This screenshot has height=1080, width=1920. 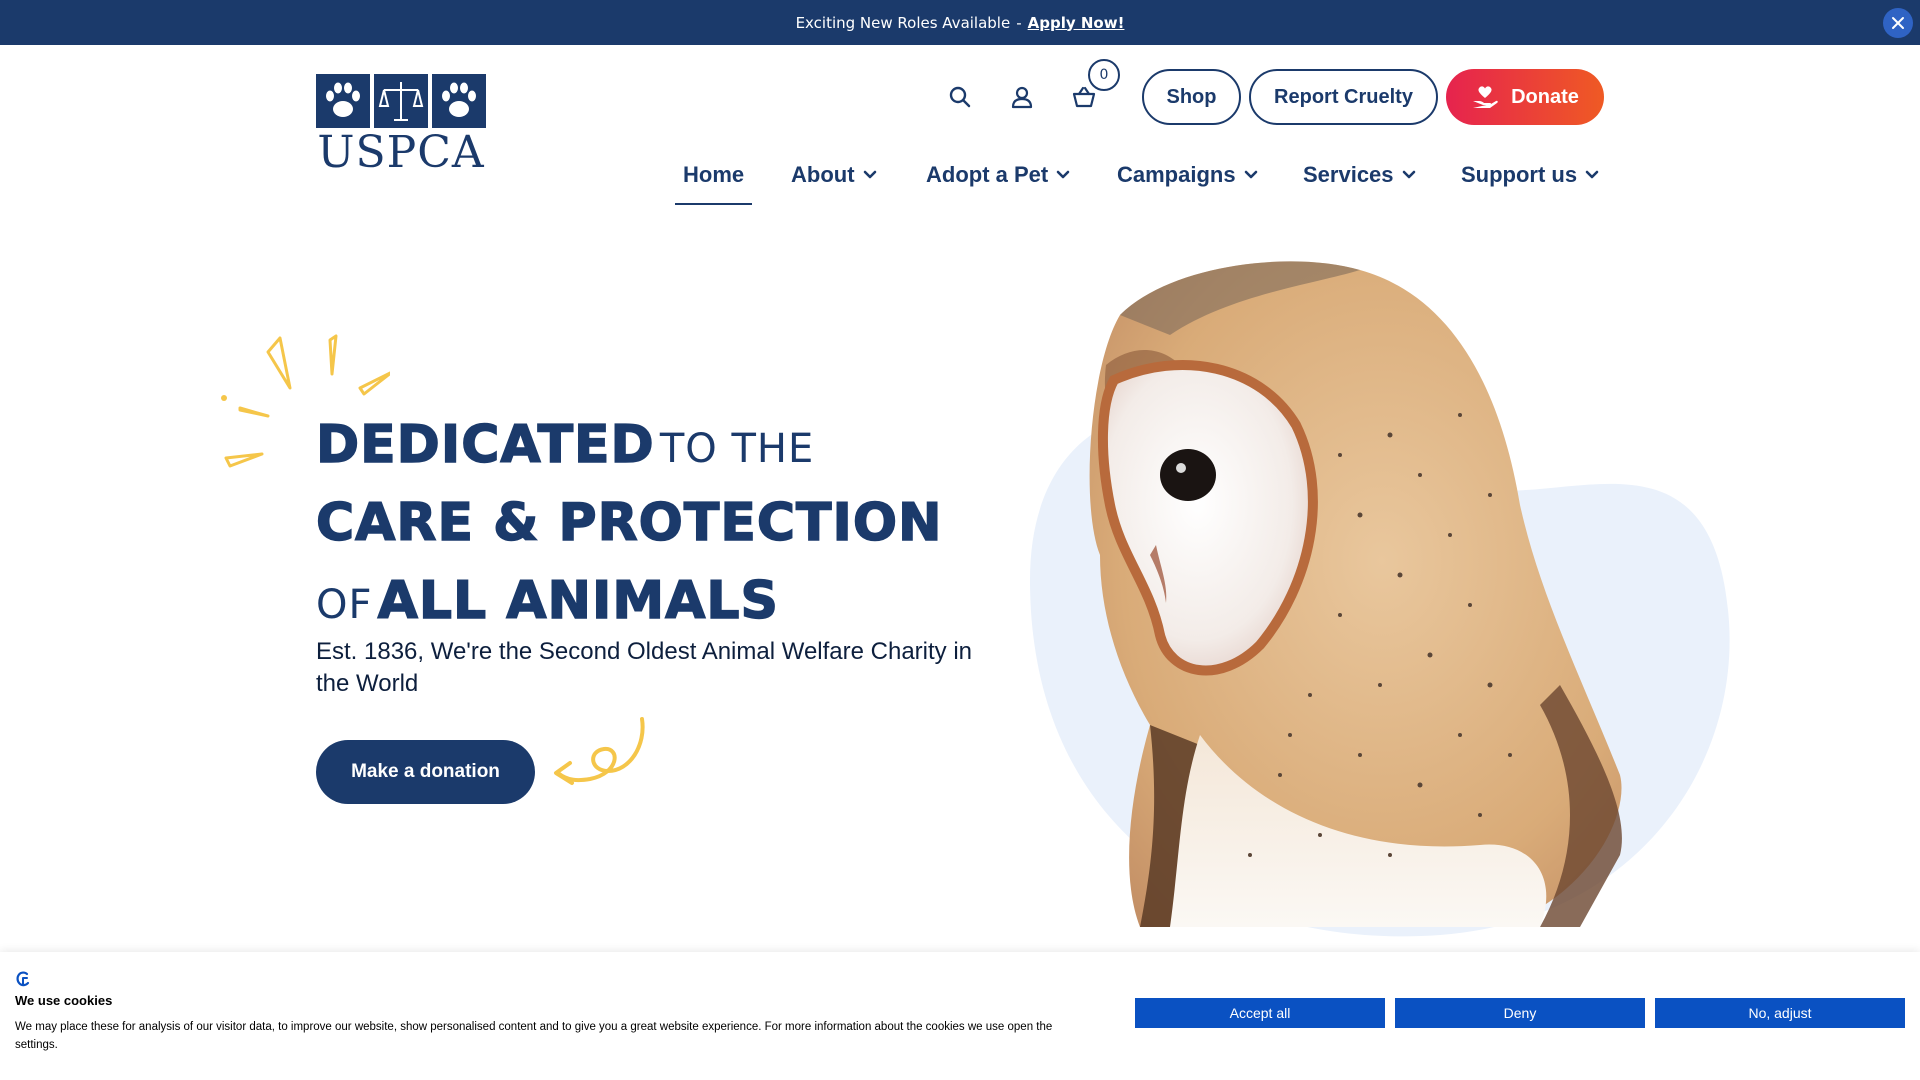 I want to click on accept-all-cookies-button: Accept all, so click(x=1260, y=1013).